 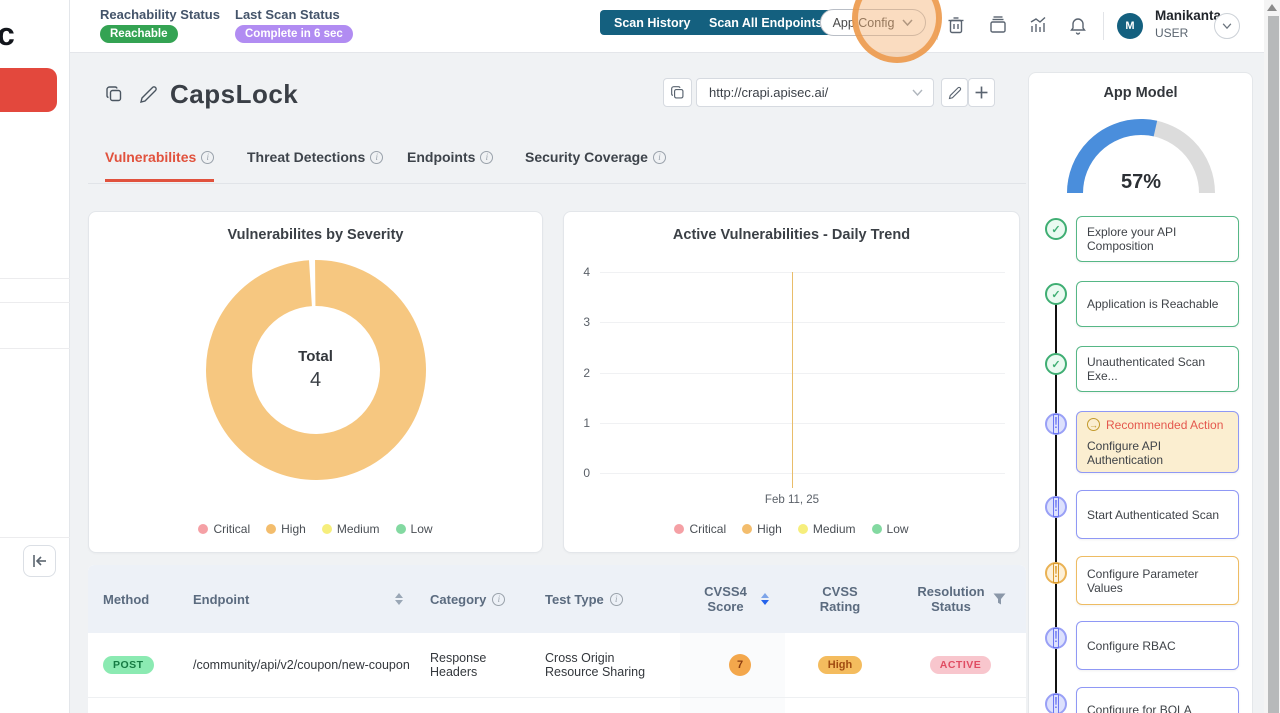 What do you see at coordinates (605, 599) in the screenshot?
I see `col-test-type: Test Type i` at bounding box center [605, 599].